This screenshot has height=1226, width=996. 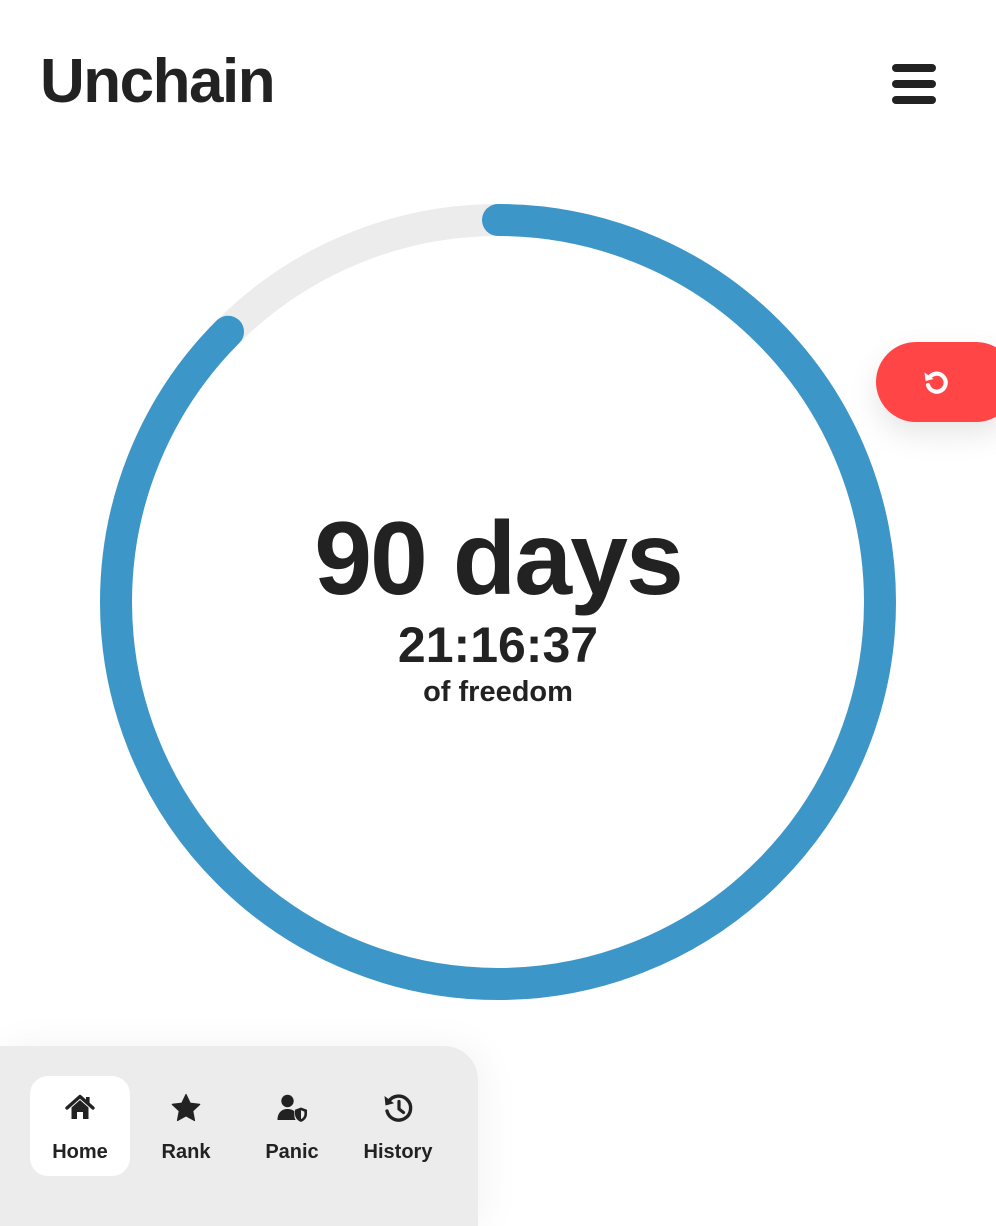 What do you see at coordinates (292, 1126) in the screenshot?
I see `nav-item-panic: Panic` at bounding box center [292, 1126].